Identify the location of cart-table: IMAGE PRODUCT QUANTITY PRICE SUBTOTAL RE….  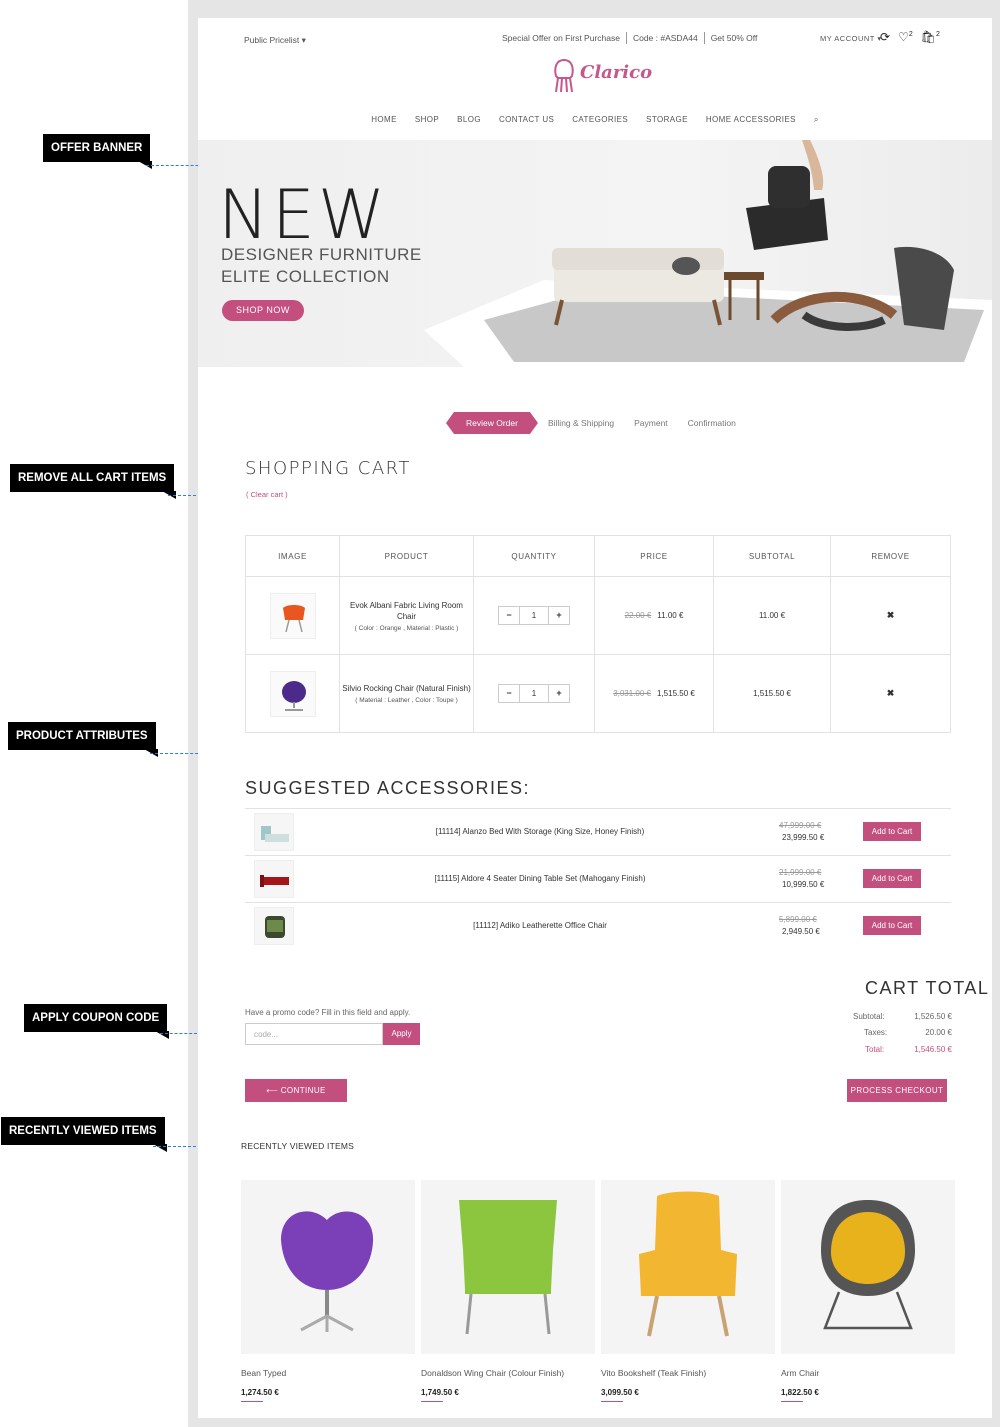
(598, 634).